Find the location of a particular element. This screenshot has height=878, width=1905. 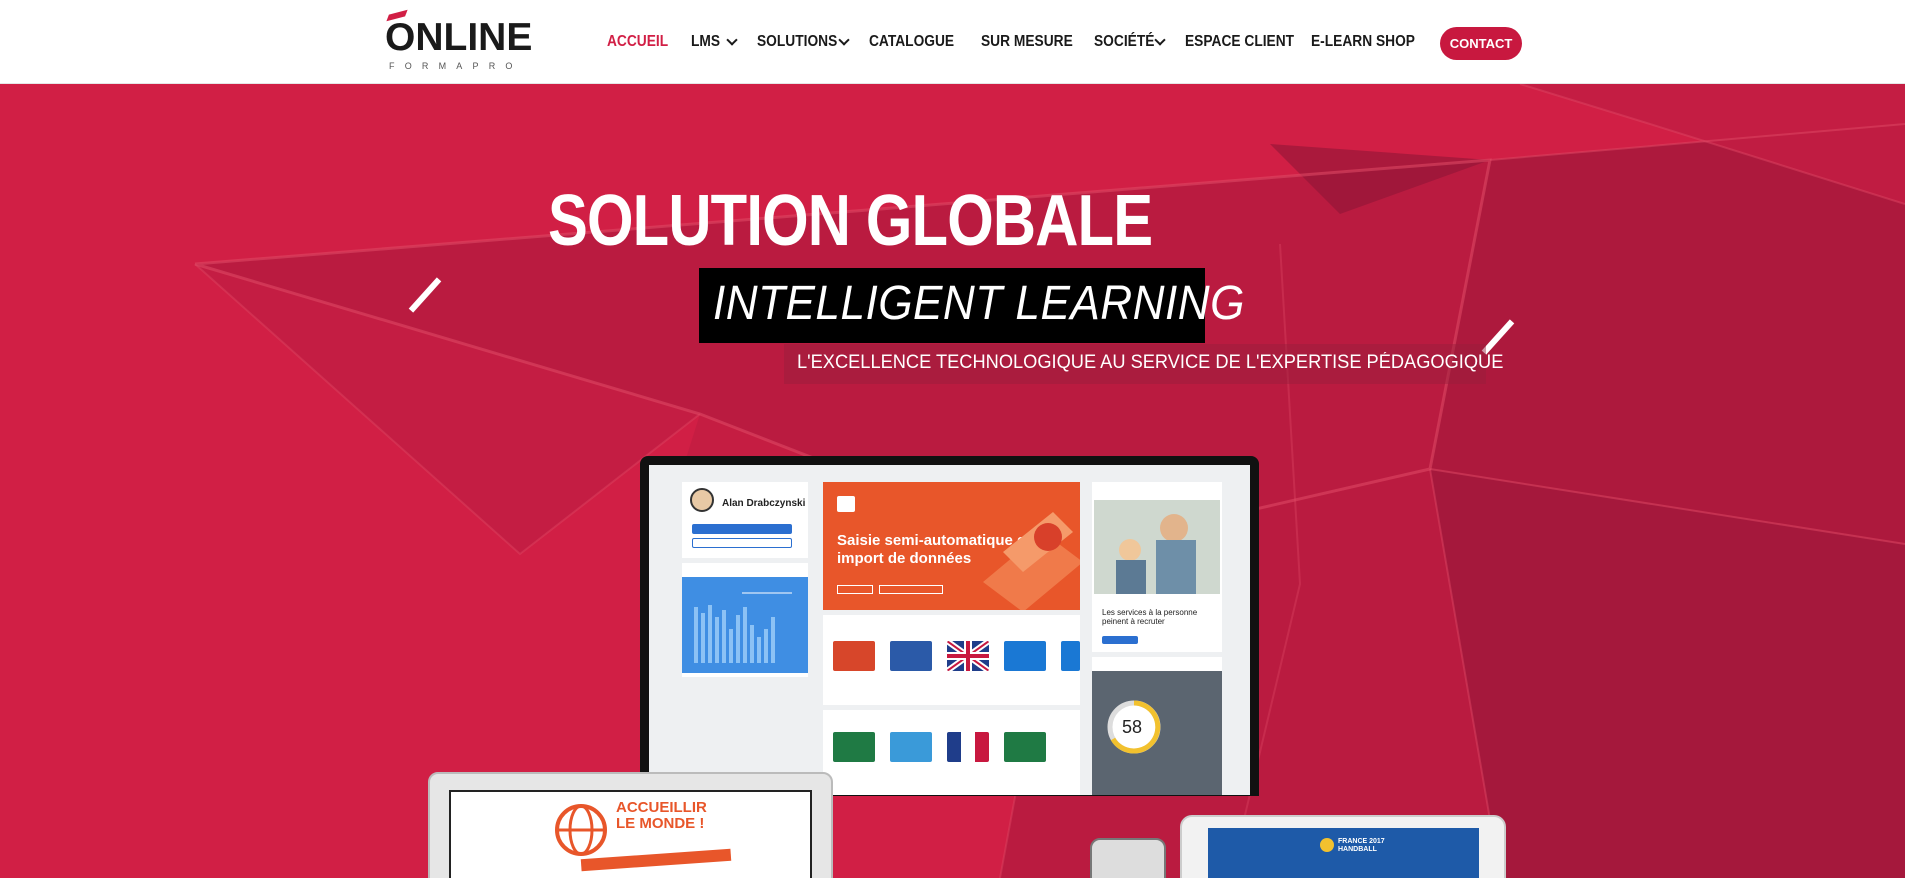

stats-card is located at coordinates (745, 620).